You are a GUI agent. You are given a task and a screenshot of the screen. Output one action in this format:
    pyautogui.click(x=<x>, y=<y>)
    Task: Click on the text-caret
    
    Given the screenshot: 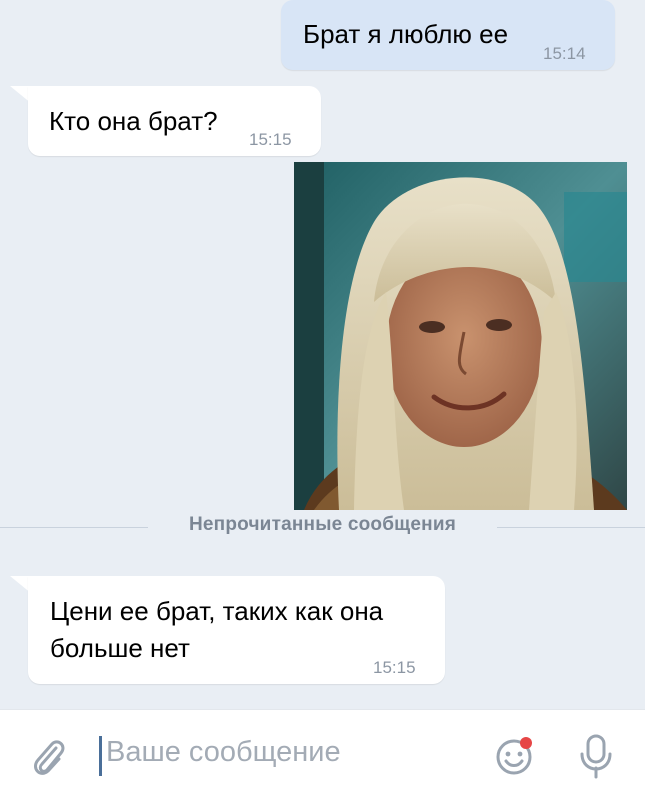 What is the action you would take?
    pyautogui.click(x=100, y=756)
    